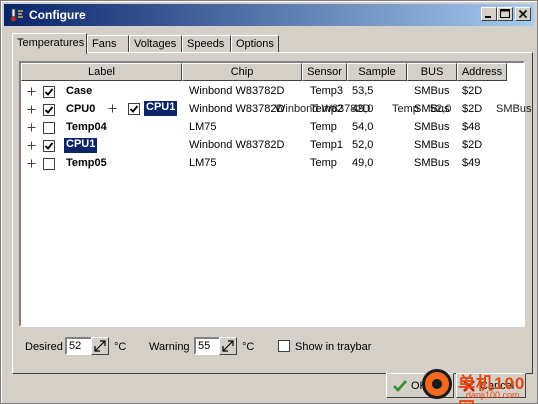  I want to click on traybar-checkbox, so click(284, 346).